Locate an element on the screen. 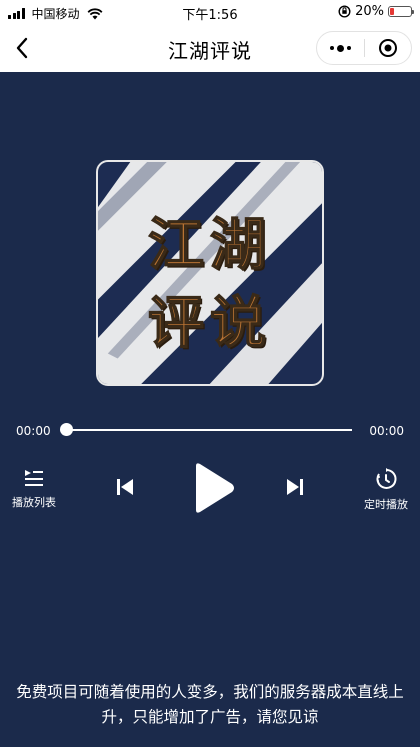 This screenshot has width=420, height=747. battery-fill is located at coordinates (392, 11).